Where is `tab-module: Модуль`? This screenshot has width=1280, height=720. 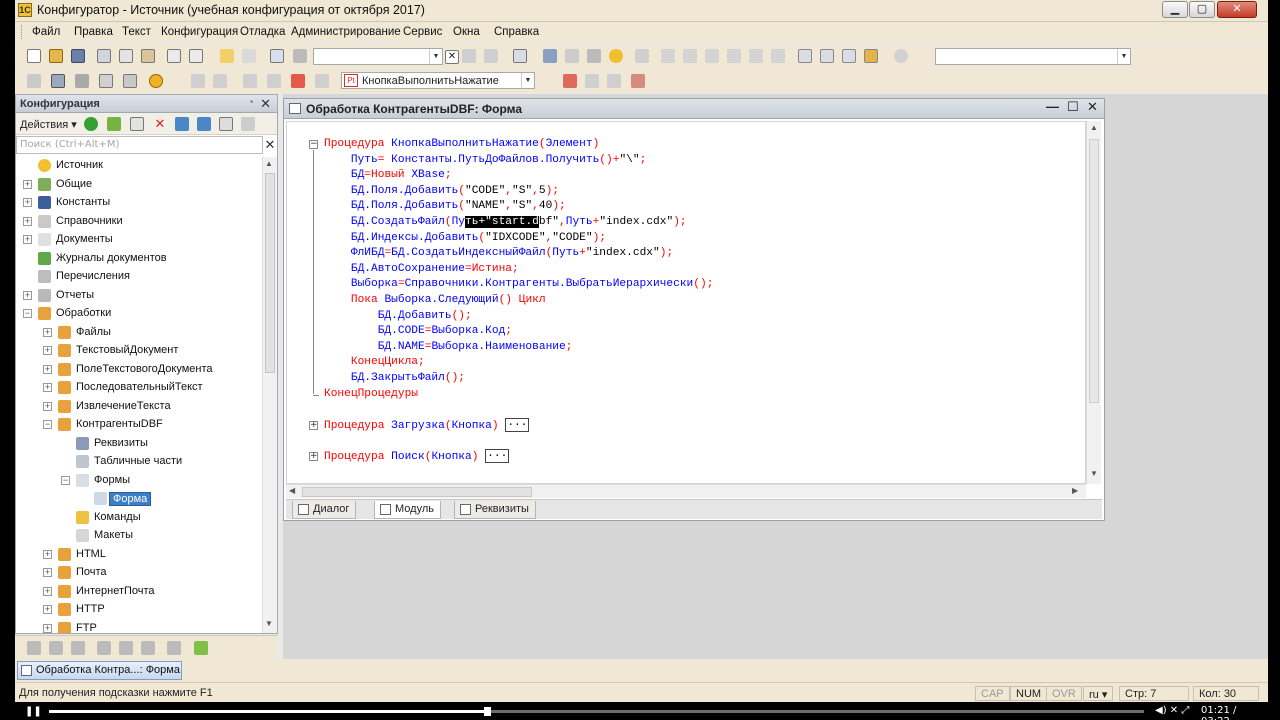 tab-module: Модуль is located at coordinates (407, 510).